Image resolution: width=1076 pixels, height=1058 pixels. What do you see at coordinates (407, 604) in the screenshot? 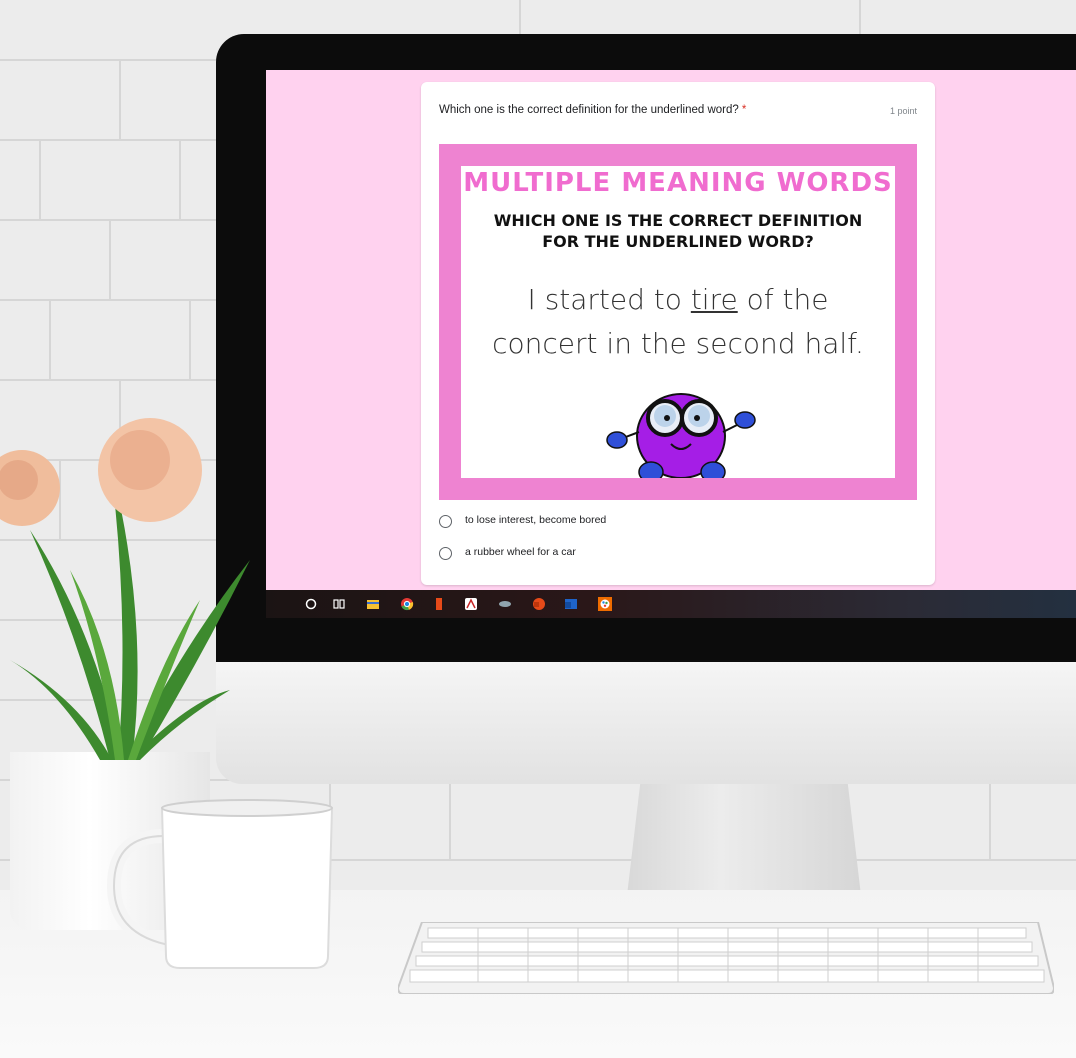
I see `chrome-icon` at bounding box center [407, 604].